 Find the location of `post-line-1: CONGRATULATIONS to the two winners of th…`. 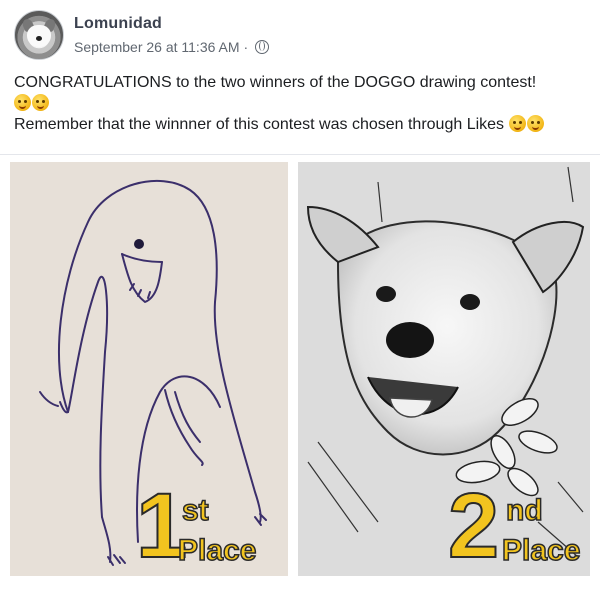

post-line-1: CONGRATULATIONS to the two winners of th… is located at coordinates (275, 82).